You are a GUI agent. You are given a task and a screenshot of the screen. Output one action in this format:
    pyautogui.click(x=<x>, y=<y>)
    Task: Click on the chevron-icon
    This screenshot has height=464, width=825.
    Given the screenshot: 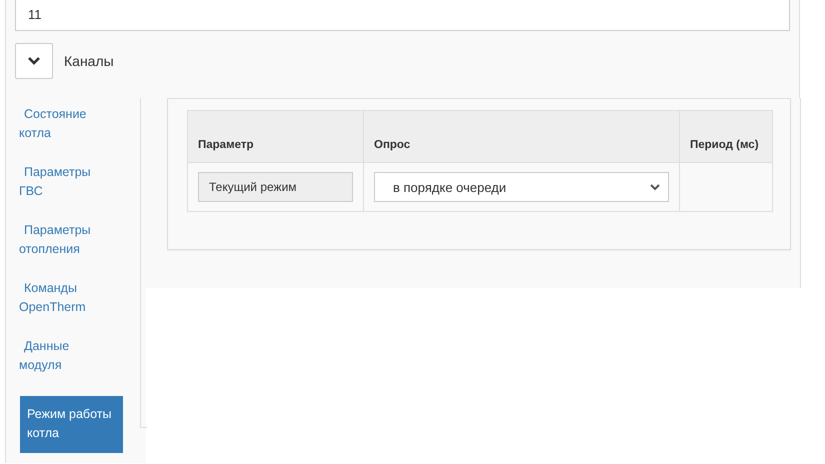 What is the action you would take?
    pyautogui.click(x=34, y=61)
    